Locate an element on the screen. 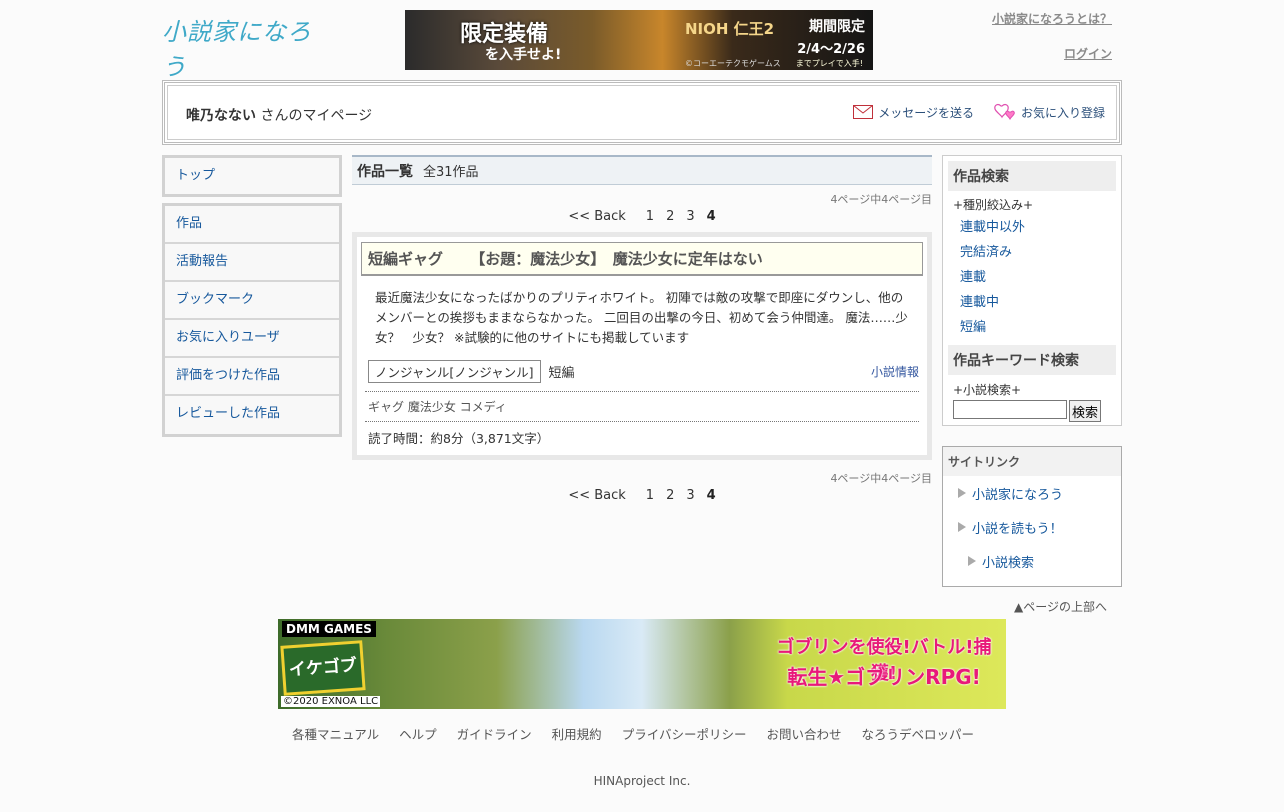 This screenshot has height=812, width=1284. footer-link-contact: お問い合わせ is located at coordinates (803, 733).